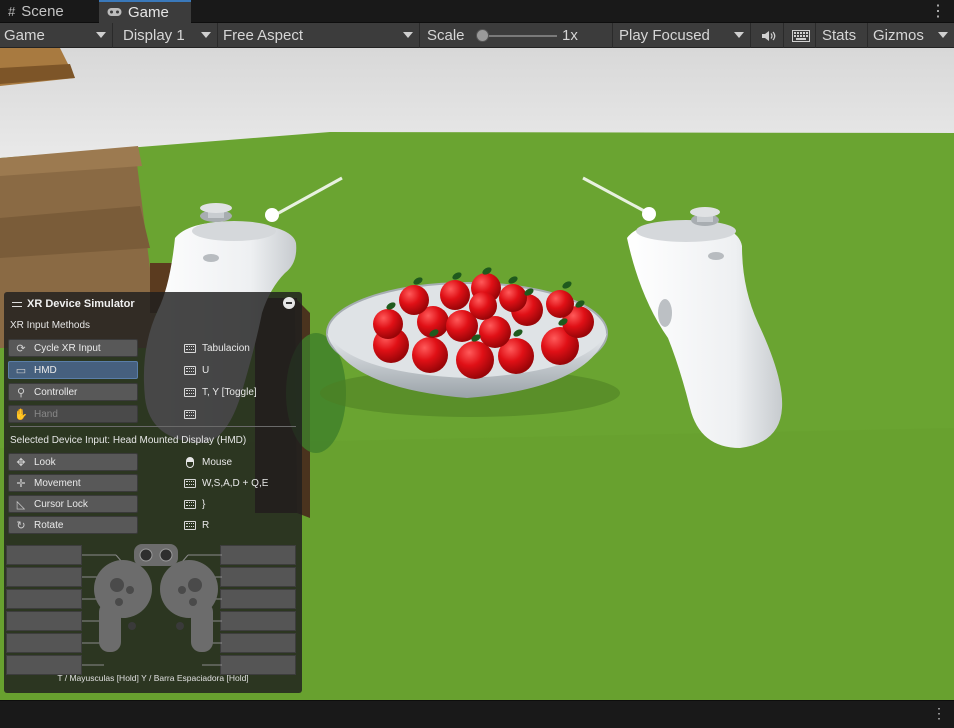  What do you see at coordinates (73, 483) in the screenshot?
I see `movement-button: ✛ Movement` at bounding box center [73, 483].